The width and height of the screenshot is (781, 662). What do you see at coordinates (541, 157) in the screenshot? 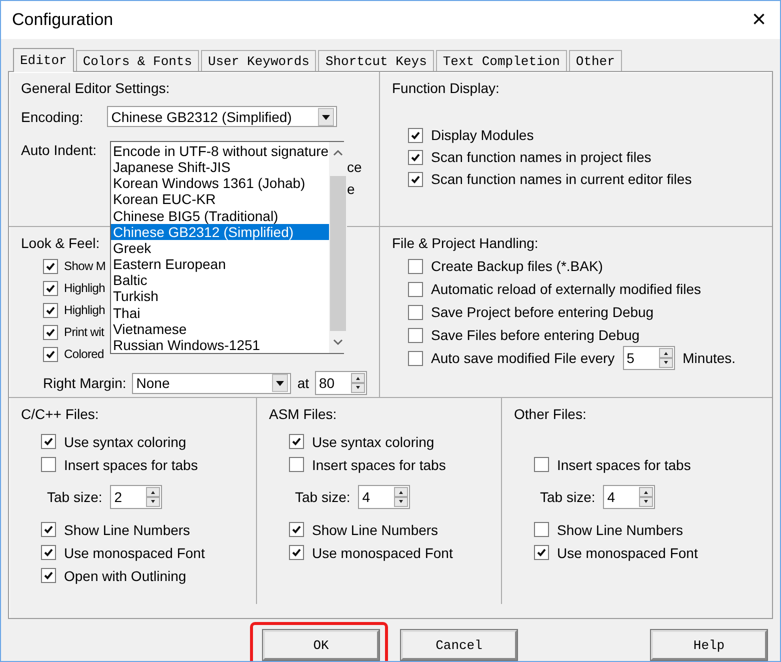
I see `checkbox-label: Scan function names in project files` at bounding box center [541, 157].